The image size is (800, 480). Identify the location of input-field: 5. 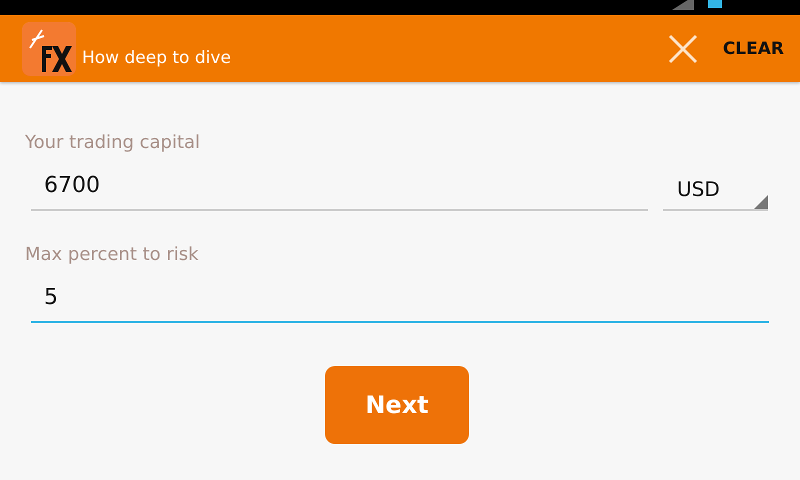
(400, 301).